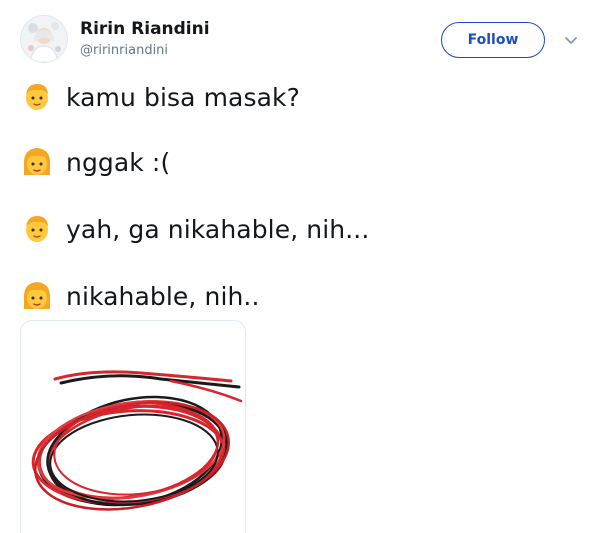 This screenshot has height=533, width=600. What do you see at coordinates (571, 40) in the screenshot?
I see `chevron-down-icon` at bounding box center [571, 40].